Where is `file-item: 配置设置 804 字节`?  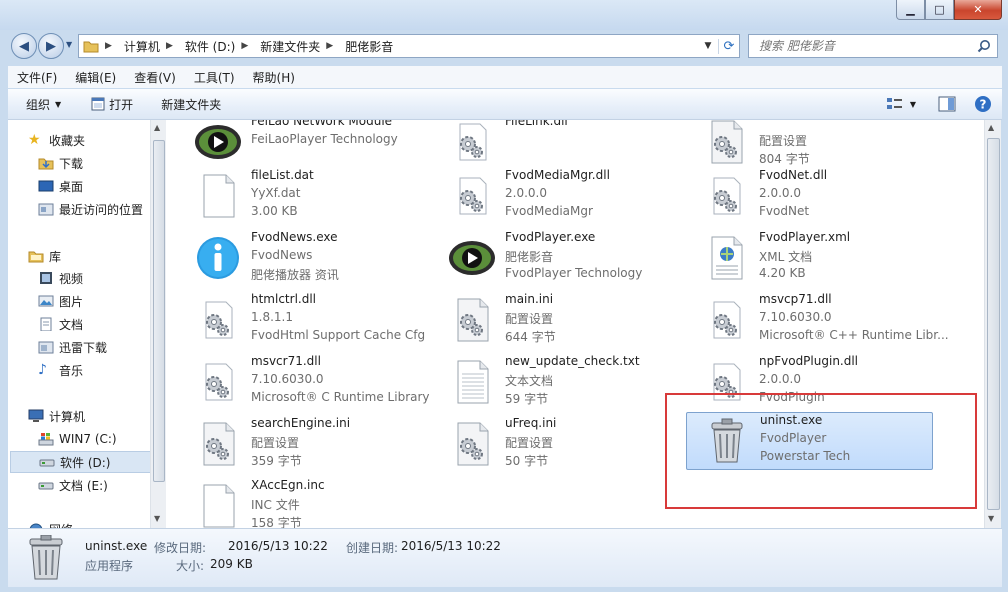
file-item: 配置设置 804 字节 is located at coordinates (808, 145).